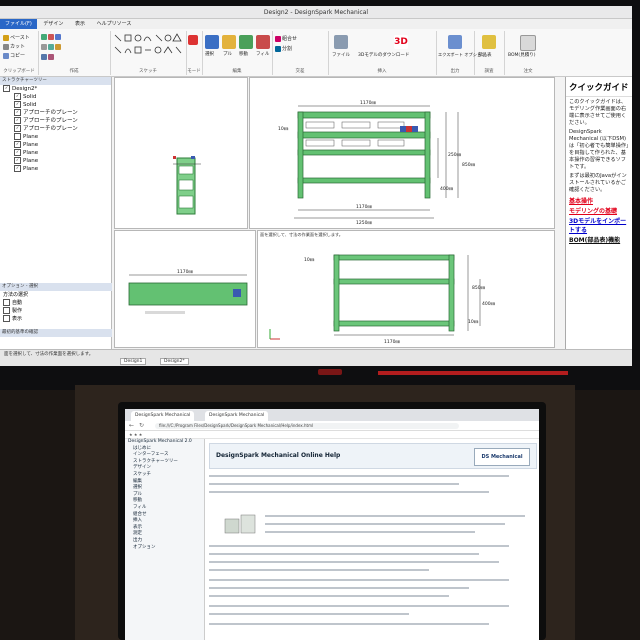 The width and height of the screenshot is (640, 640). Describe the element at coordinates (174, 361) in the screenshot. I see `doc-tab-design2: Design2*` at that location.